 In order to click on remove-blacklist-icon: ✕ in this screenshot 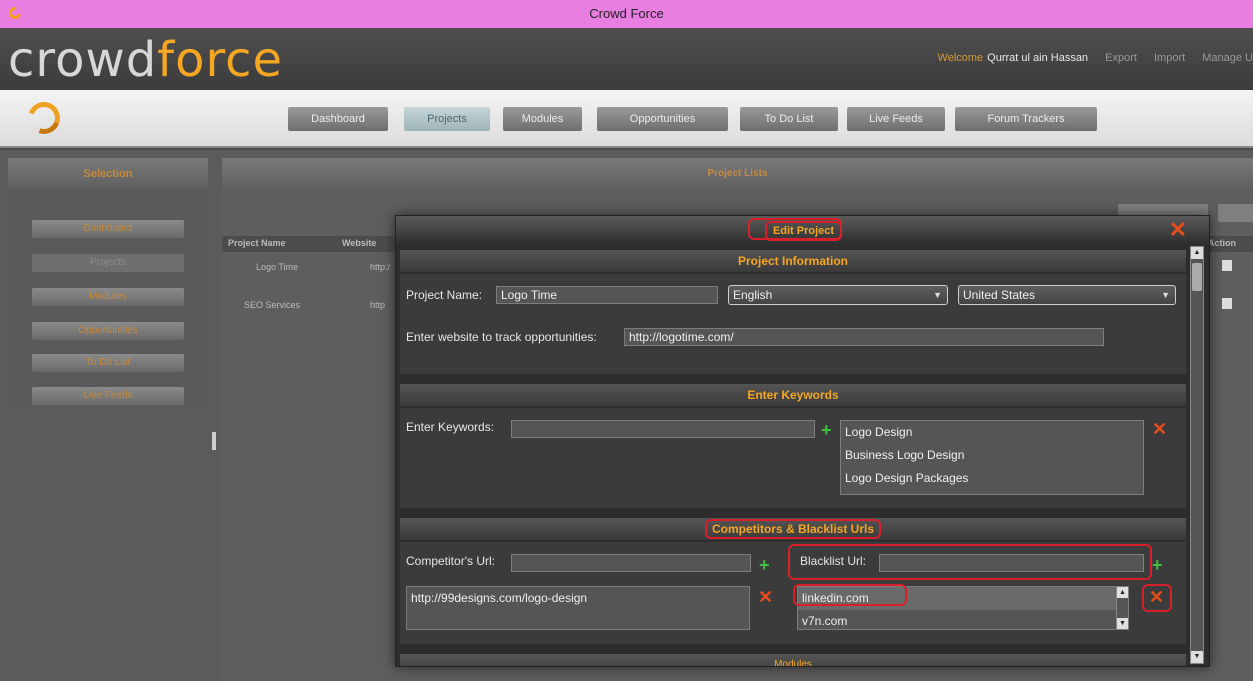, I will do `click(1156, 597)`.